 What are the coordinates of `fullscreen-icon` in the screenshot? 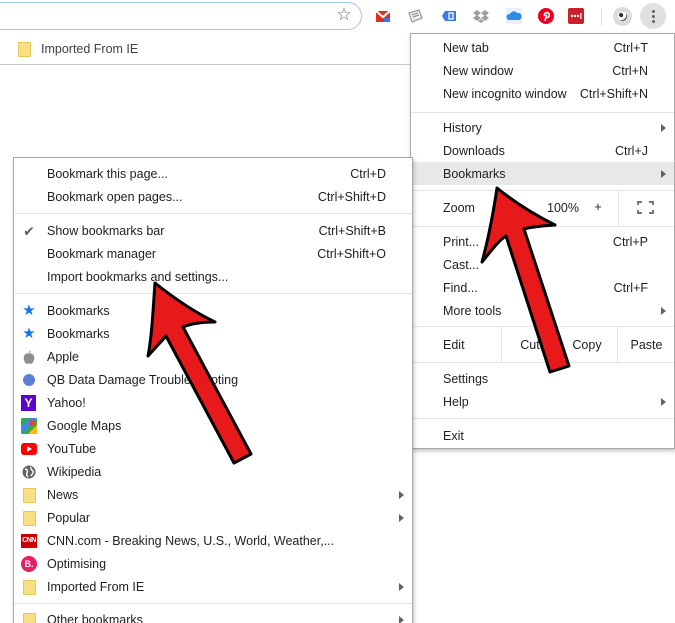 It's located at (645, 207).